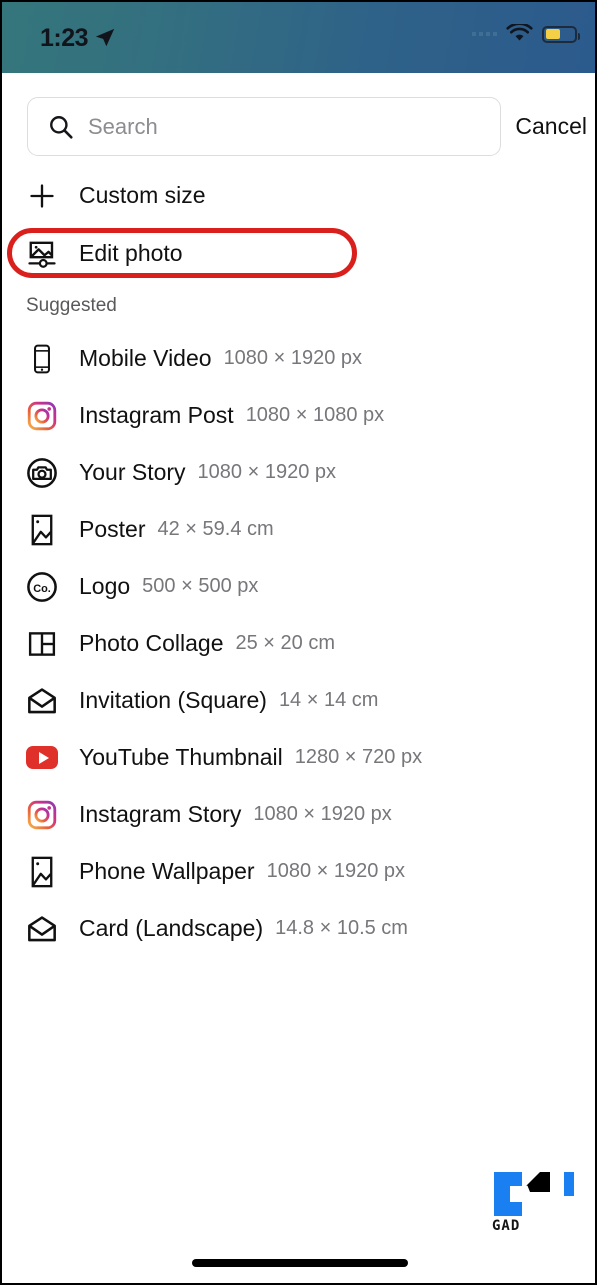  I want to click on svg-text: Co., so click(42, 588).